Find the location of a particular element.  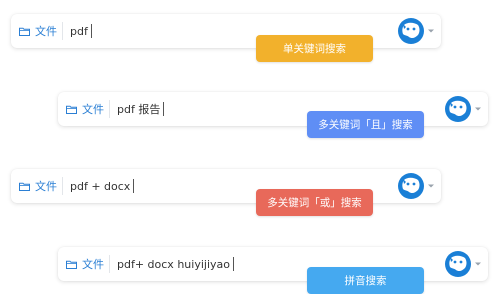

search-query: pdf is located at coordinates (79, 31).